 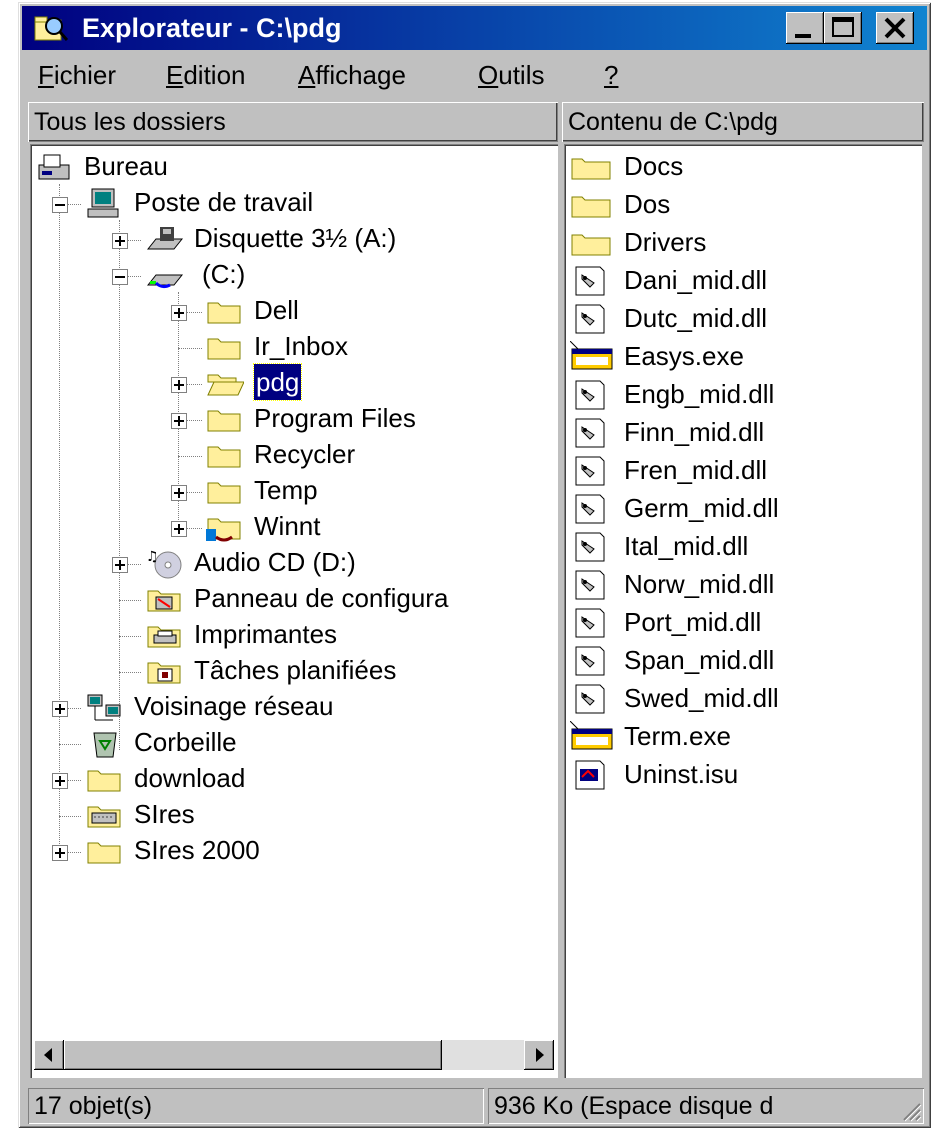 I want to click on file-label: Drivers, so click(x=665, y=242).